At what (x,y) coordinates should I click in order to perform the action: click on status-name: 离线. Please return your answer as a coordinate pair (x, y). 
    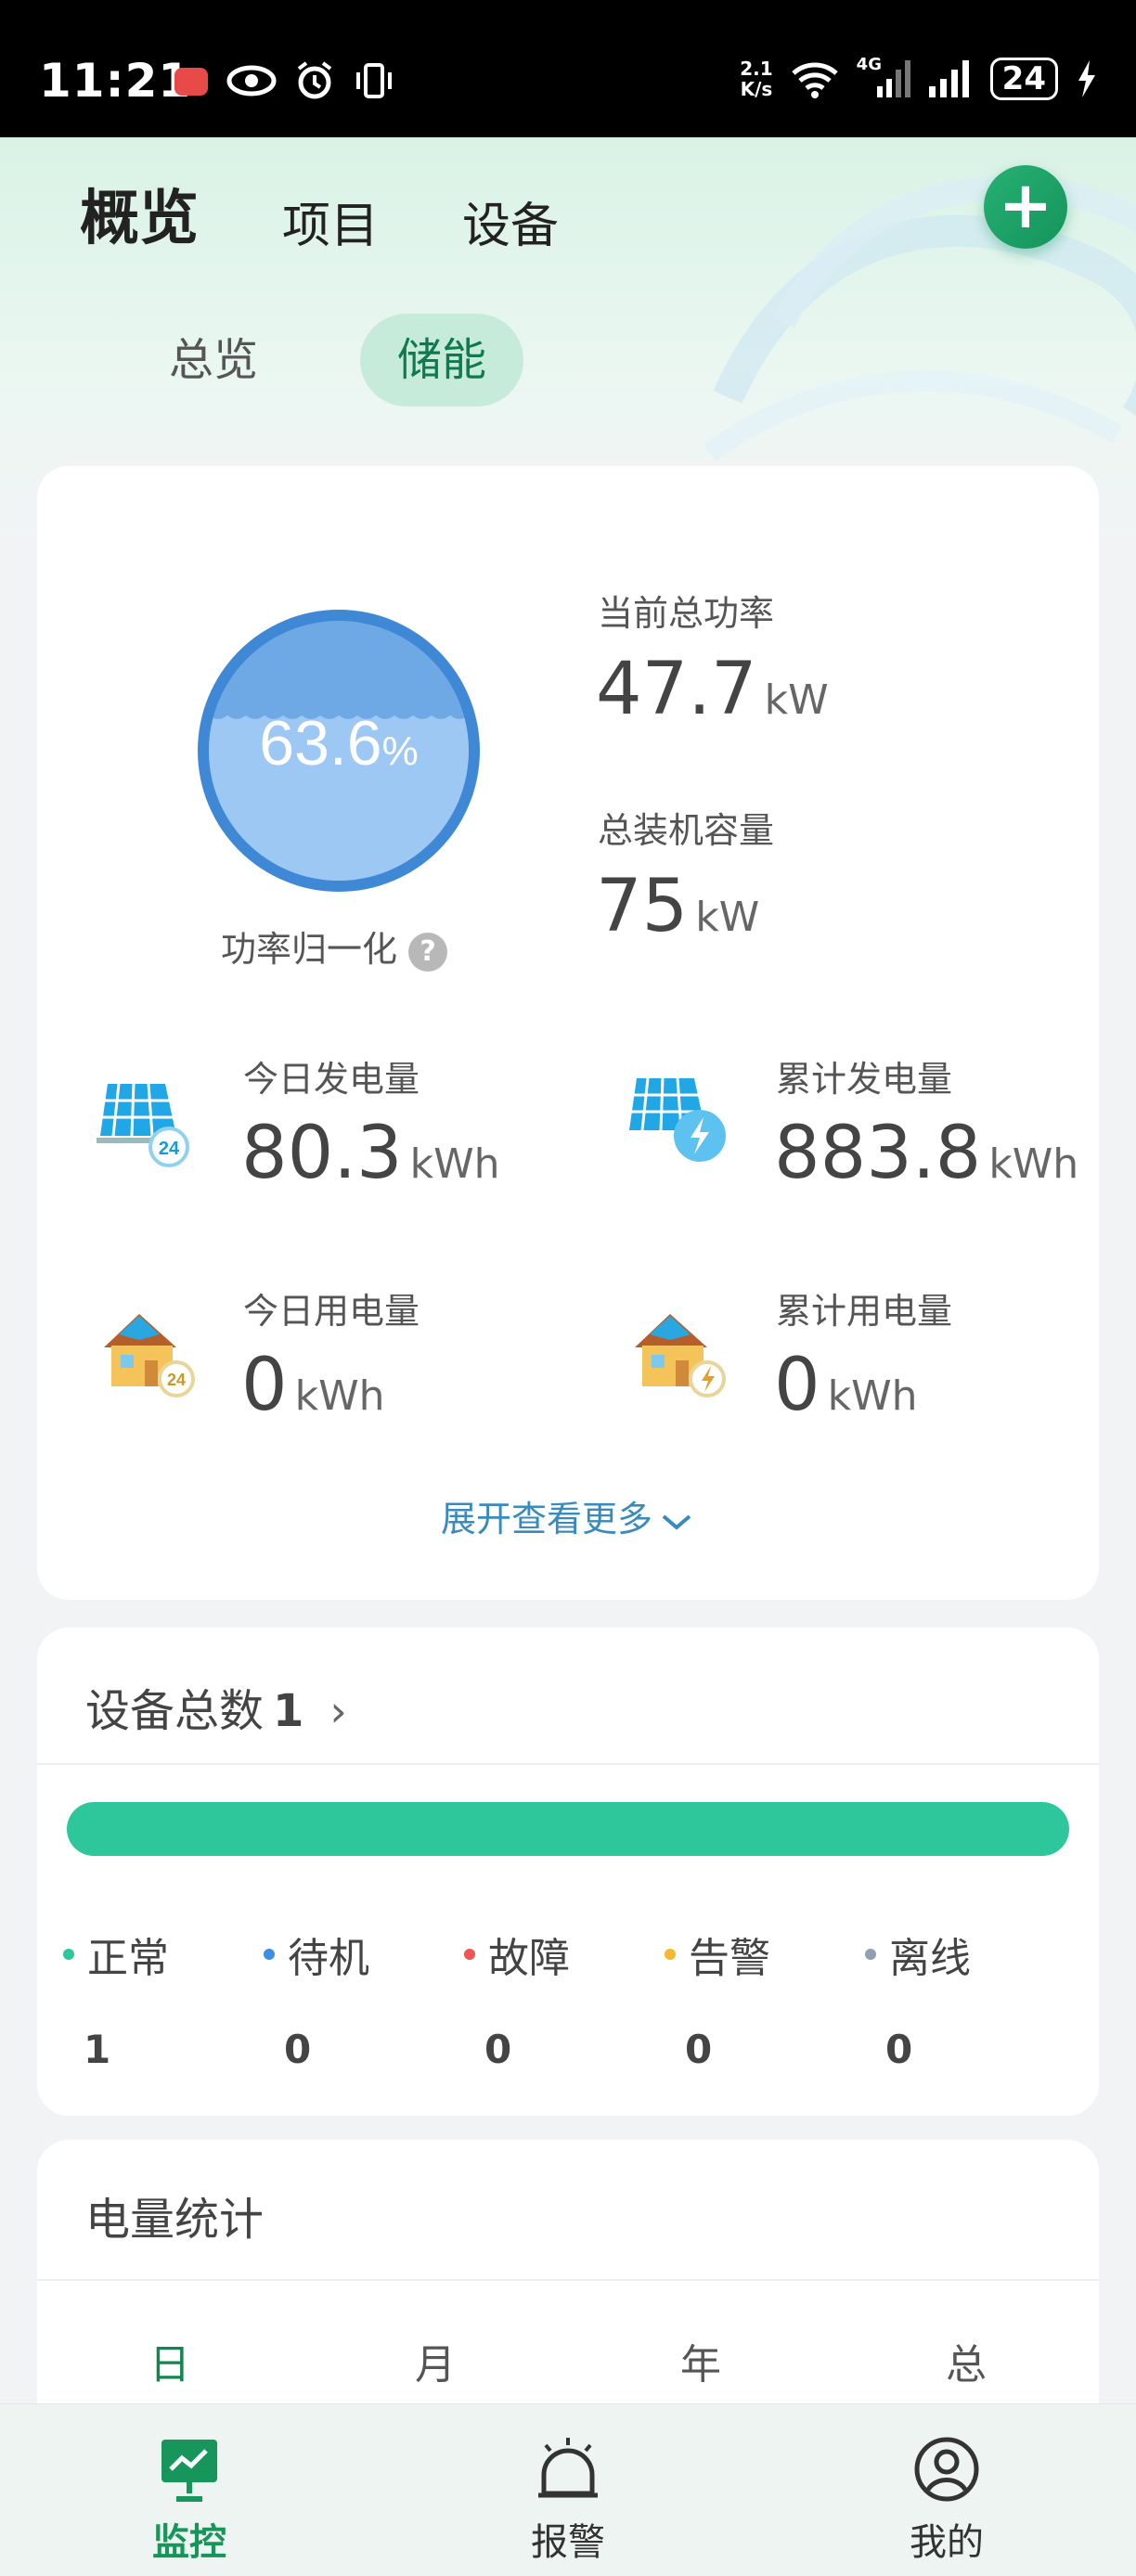
    Looking at the image, I should click on (930, 1958).